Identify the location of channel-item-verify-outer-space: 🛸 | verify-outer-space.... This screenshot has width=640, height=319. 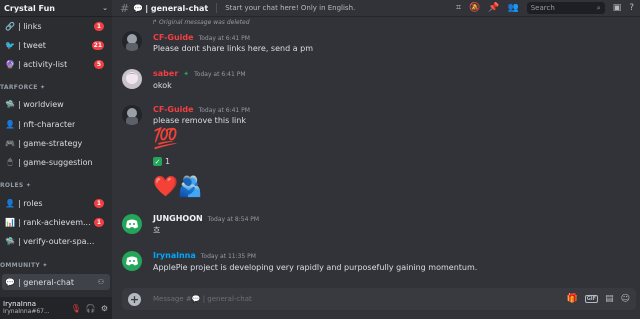
(56, 241).